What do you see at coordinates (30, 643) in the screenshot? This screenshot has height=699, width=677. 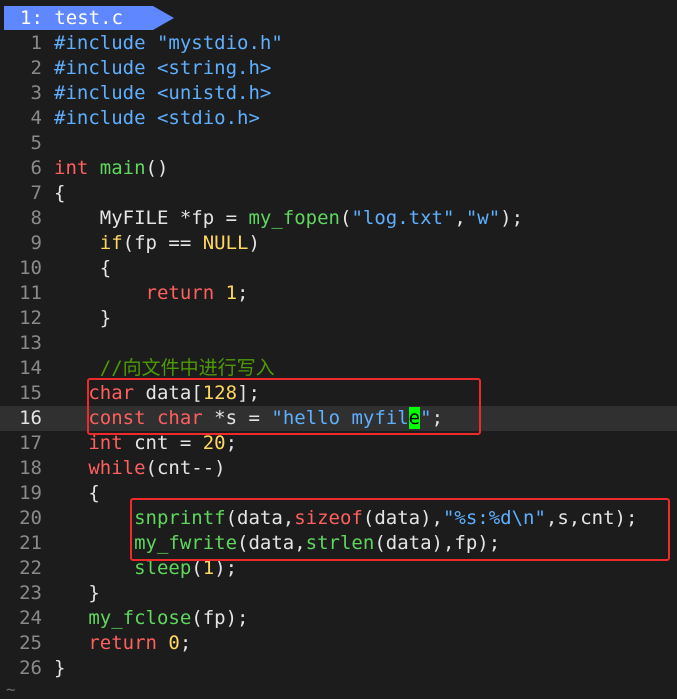 I see `line-number: 25` at bounding box center [30, 643].